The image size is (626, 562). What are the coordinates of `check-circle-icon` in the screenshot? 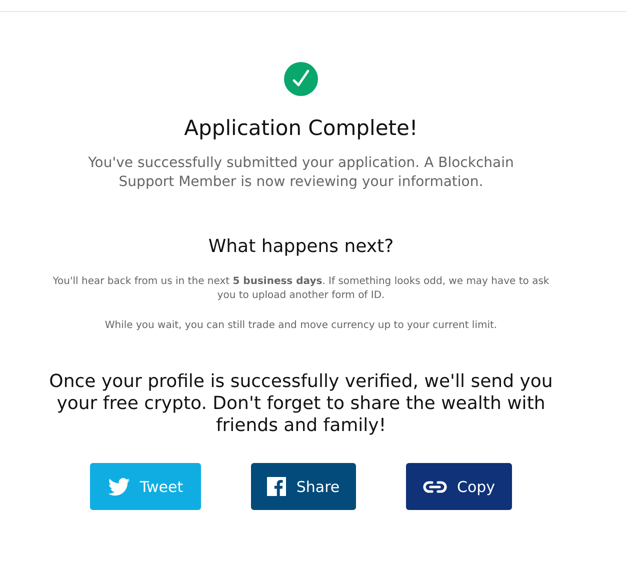 It's located at (301, 79).